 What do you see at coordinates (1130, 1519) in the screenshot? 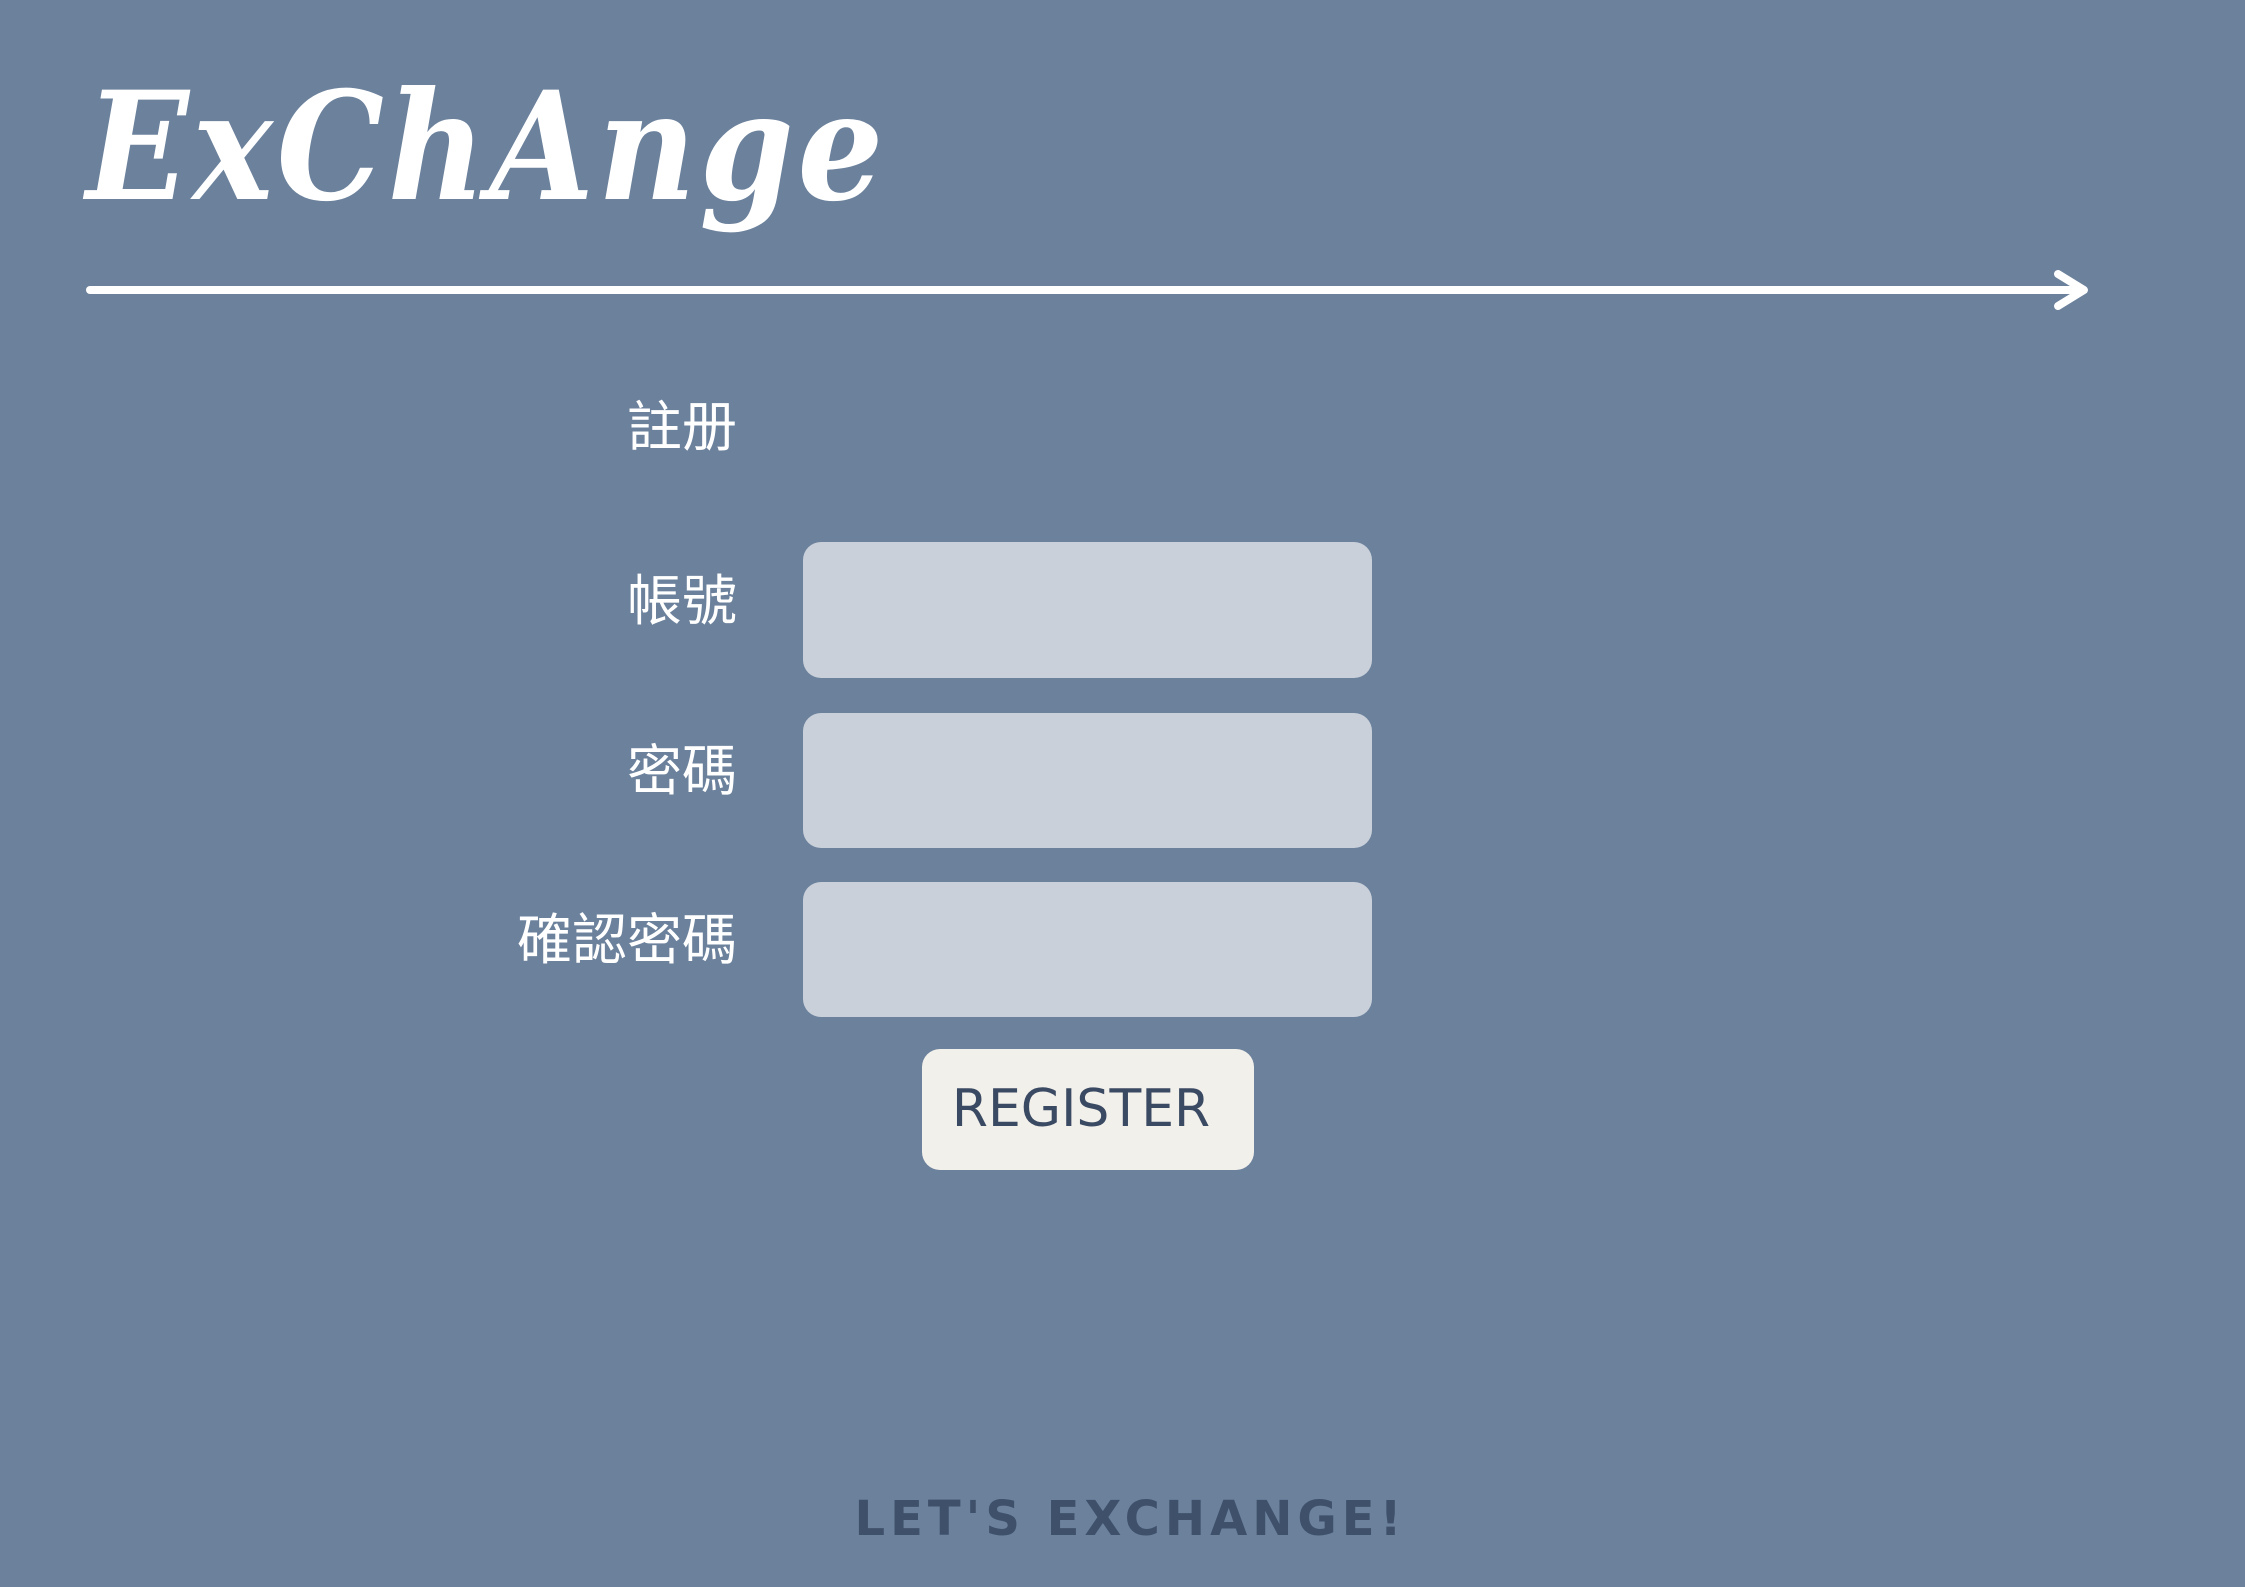
I see `footer-tagline: LET'S EXCHANGE!` at bounding box center [1130, 1519].